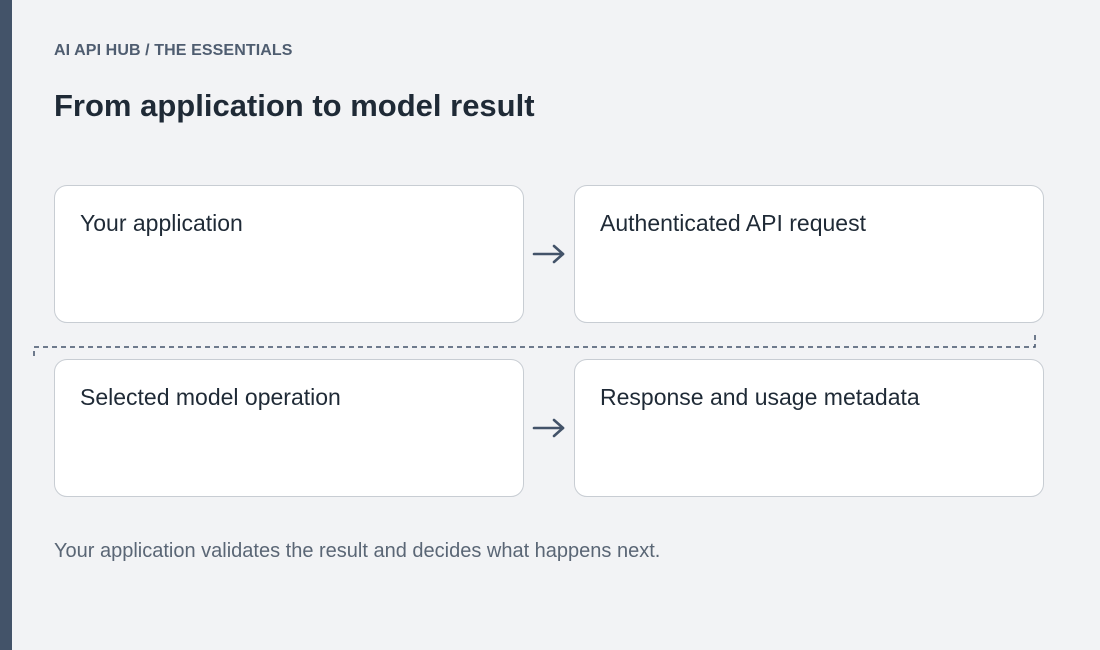 The image size is (1100, 650). I want to click on step-label: Response and usage metadata, so click(760, 397).